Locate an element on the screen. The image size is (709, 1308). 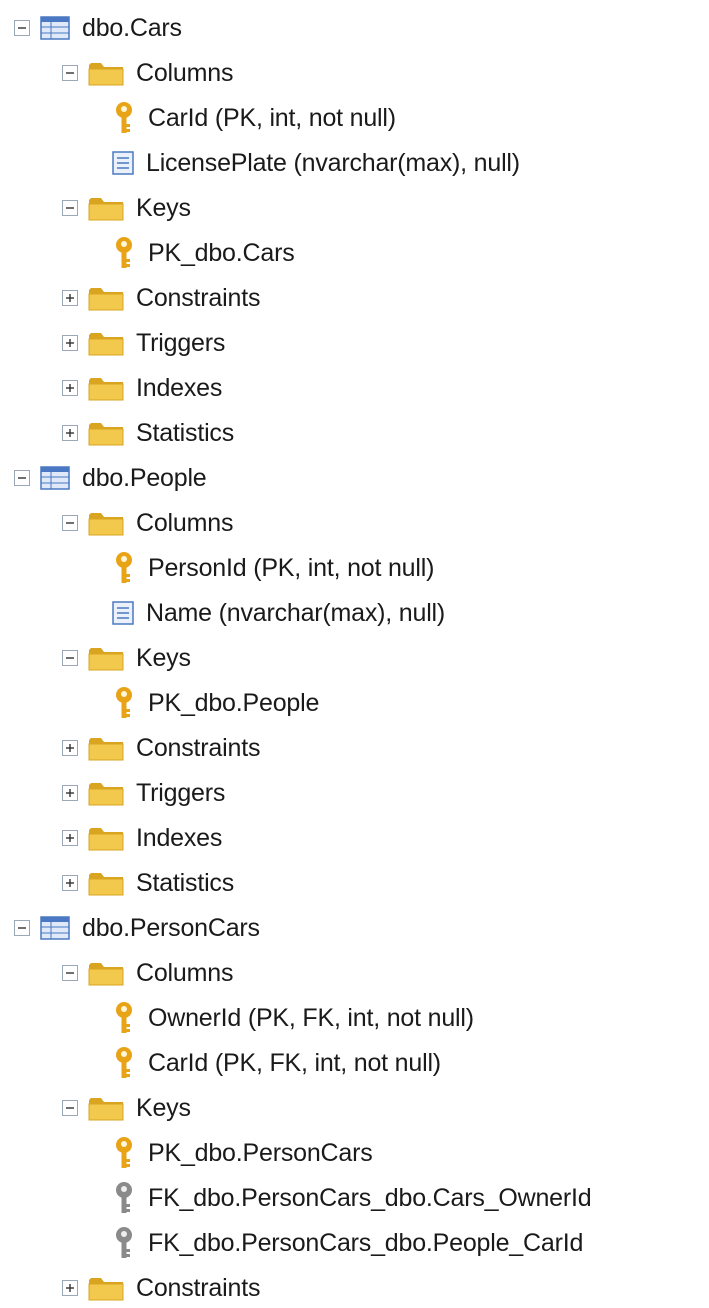
tree-node-label: PersonId (PK, int, not null) is located at coordinates (291, 568).